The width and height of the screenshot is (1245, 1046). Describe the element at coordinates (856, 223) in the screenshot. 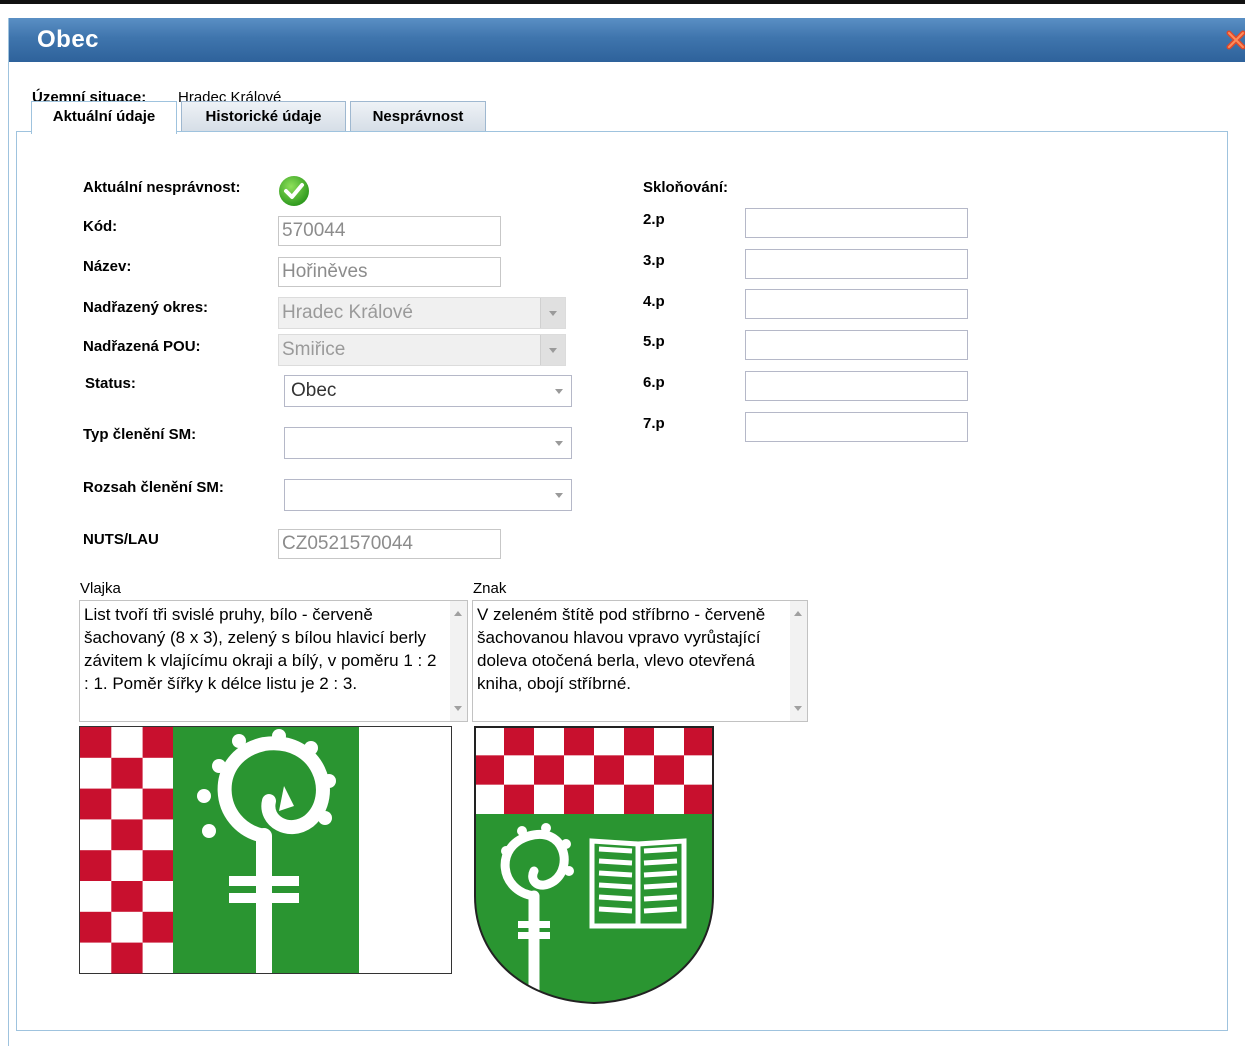

I see `case-2p-input` at that location.